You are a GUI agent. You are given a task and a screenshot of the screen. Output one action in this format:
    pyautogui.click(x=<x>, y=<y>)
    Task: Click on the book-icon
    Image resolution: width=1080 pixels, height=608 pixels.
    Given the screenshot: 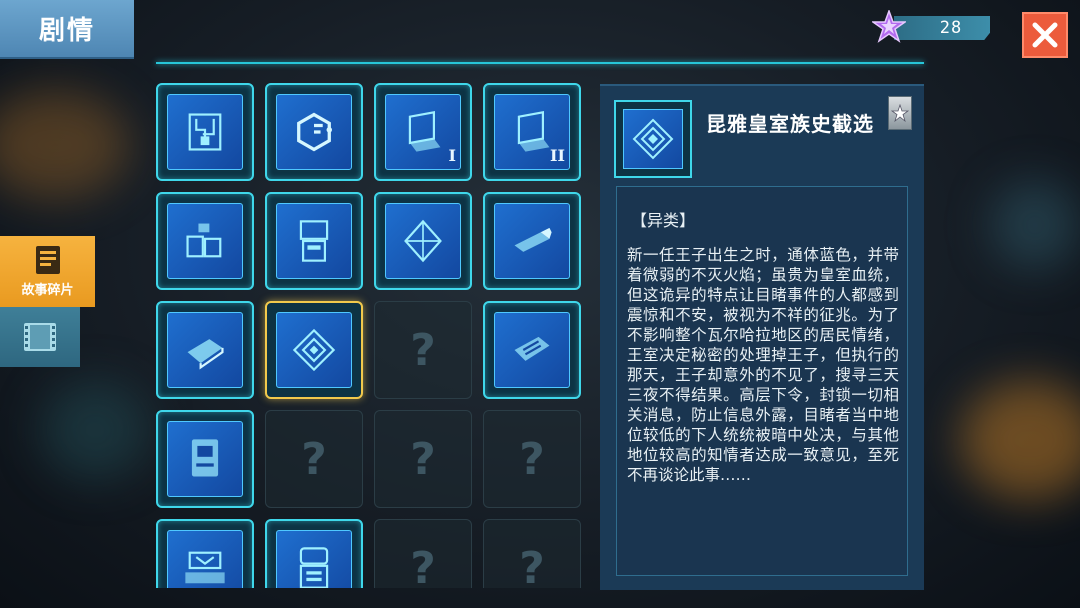 What is the action you would take?
    pyautogui.click(x=205, y=354)
    